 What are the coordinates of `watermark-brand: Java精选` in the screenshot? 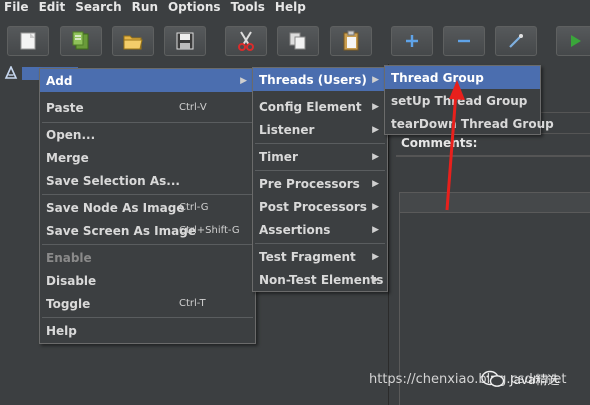 It's located at (519, 379).